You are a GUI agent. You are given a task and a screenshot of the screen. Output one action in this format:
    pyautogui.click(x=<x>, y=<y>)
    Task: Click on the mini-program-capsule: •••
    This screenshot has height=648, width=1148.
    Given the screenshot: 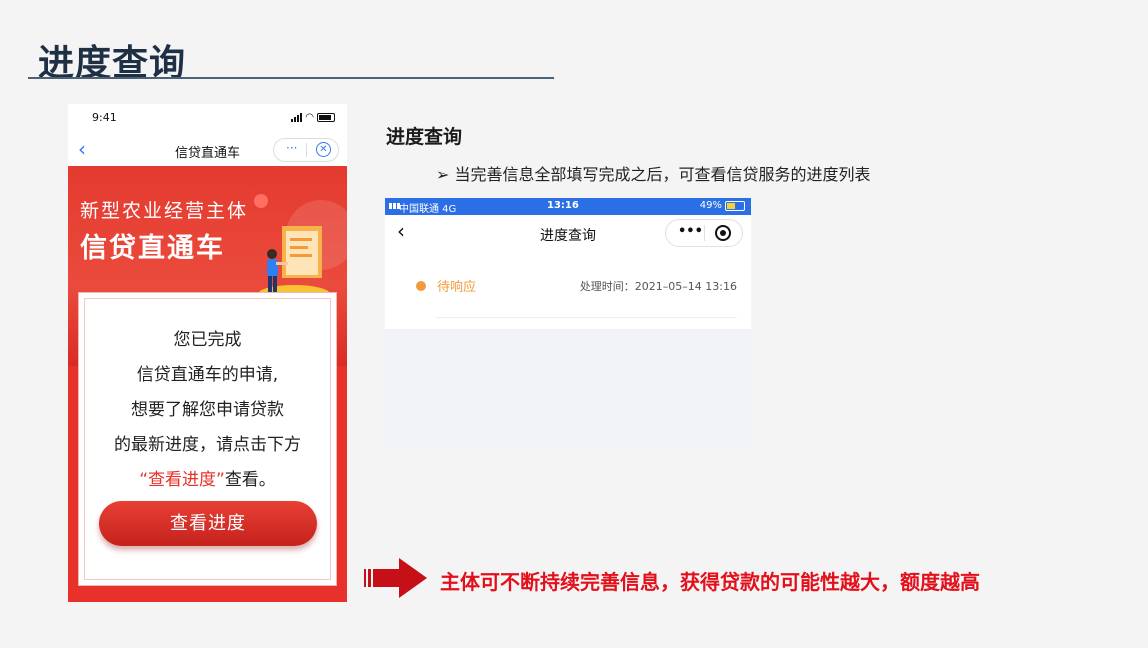 What is the action you would take?
    pyautogui.click(x=704, y=233)
    